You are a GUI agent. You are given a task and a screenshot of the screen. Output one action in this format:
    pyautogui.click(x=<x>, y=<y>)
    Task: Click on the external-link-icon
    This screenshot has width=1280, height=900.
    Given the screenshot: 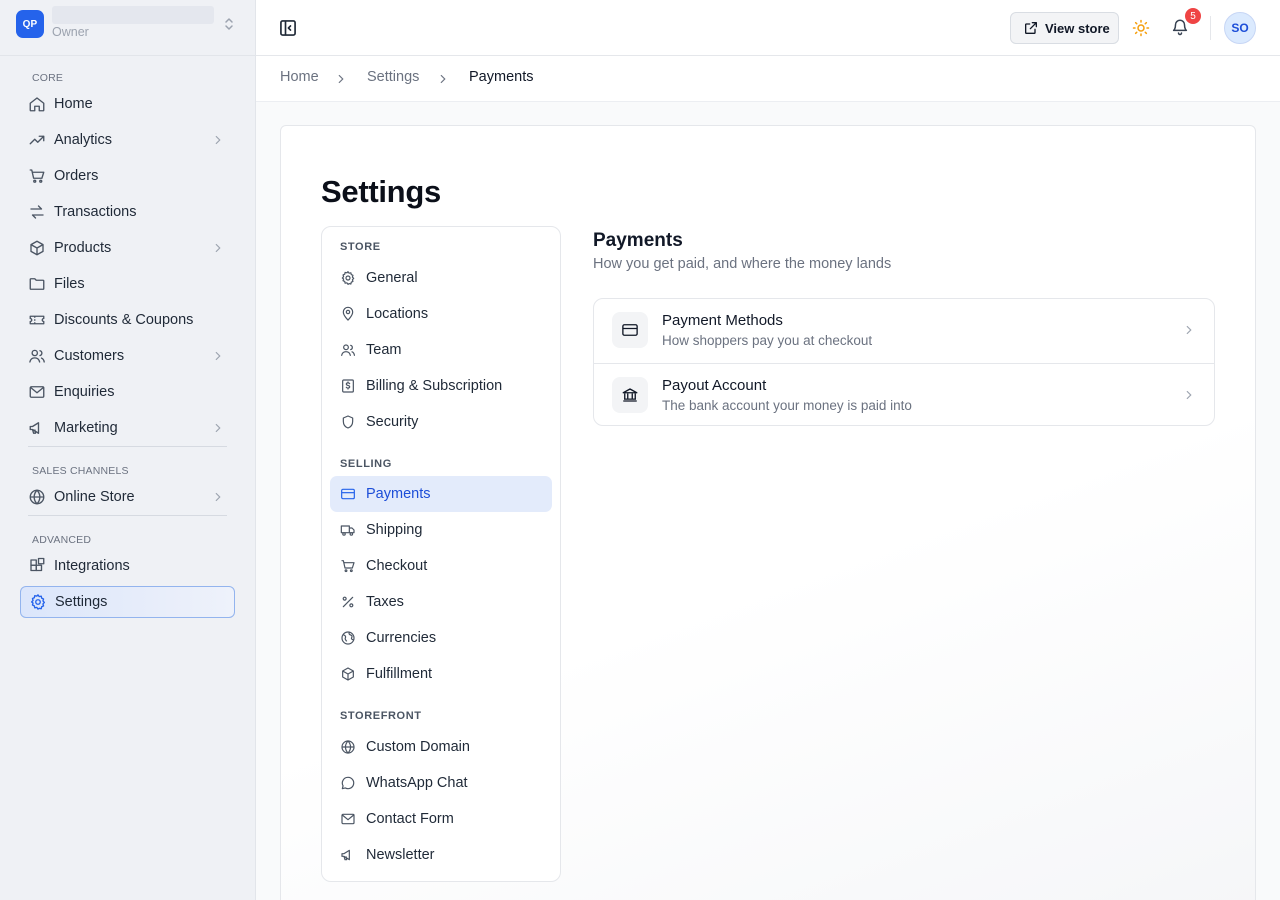 What is the action you would take?
    pyautogui.click(x=1031, y=28)
    